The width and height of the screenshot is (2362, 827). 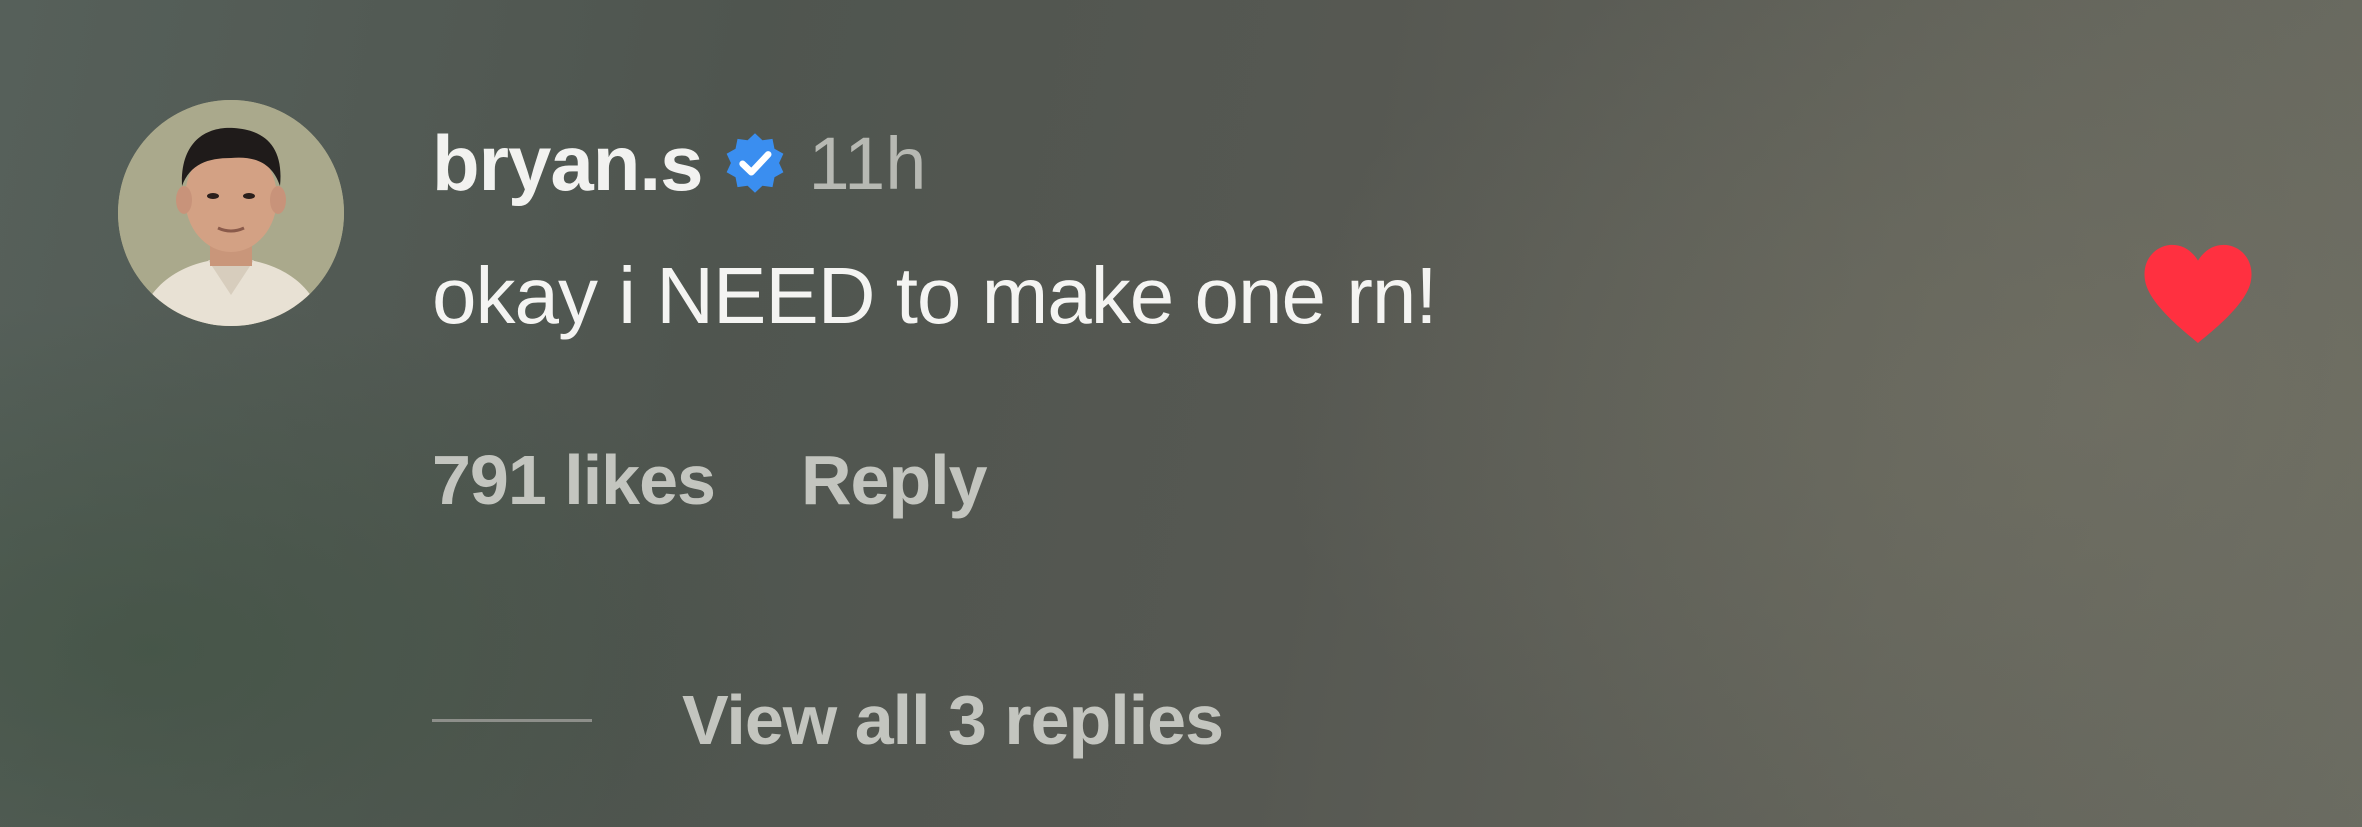 I want to click on comment-text: okay i NEED to make one rn!, so click(x=935, y=295).